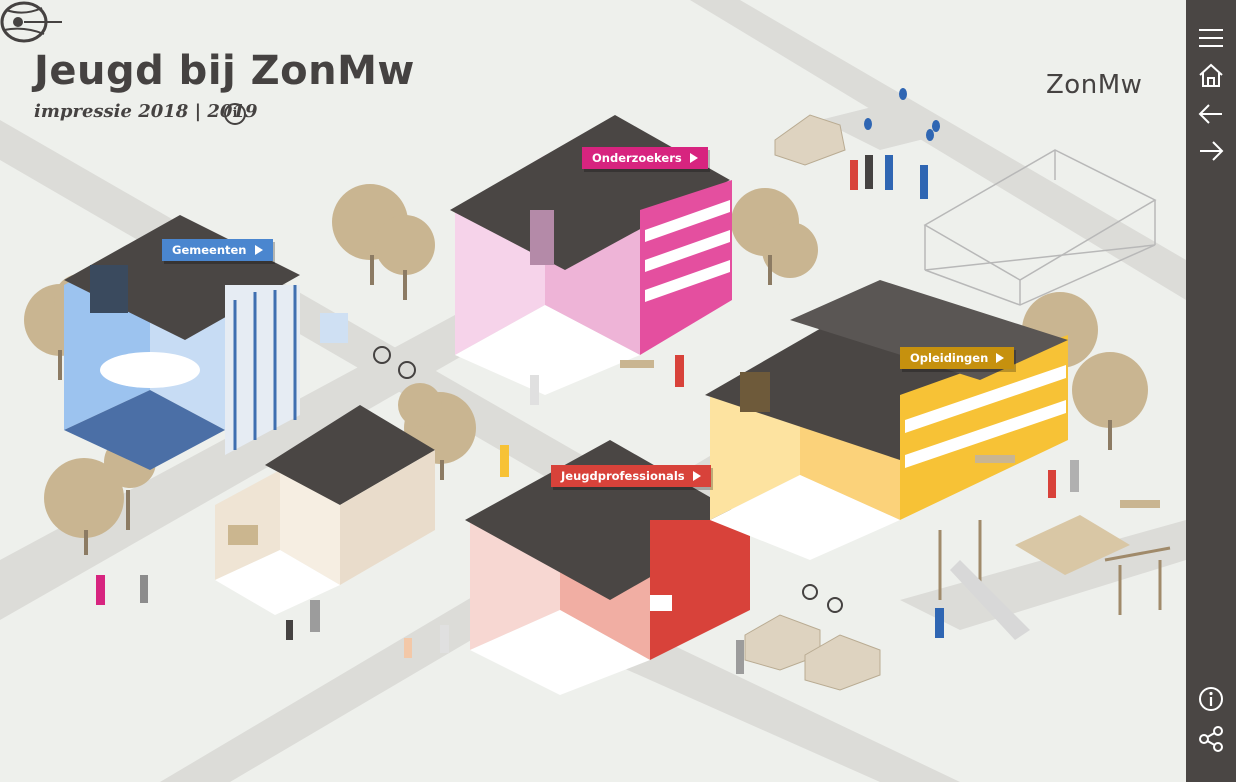  I want to click on zonmw-logo-text: ZonMw, so click(1094, 85).